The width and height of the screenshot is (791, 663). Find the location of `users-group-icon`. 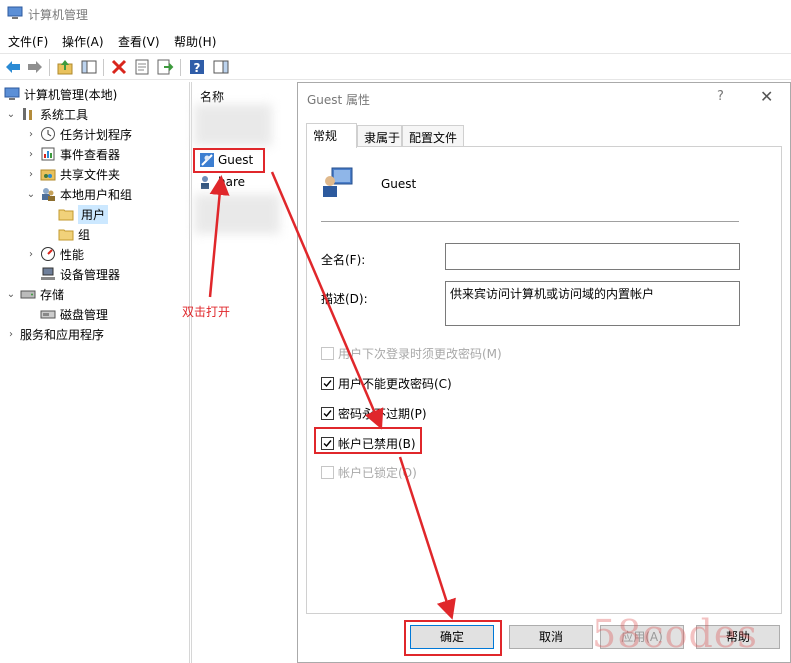

users-group-icon is located at coordinates (48, 194).